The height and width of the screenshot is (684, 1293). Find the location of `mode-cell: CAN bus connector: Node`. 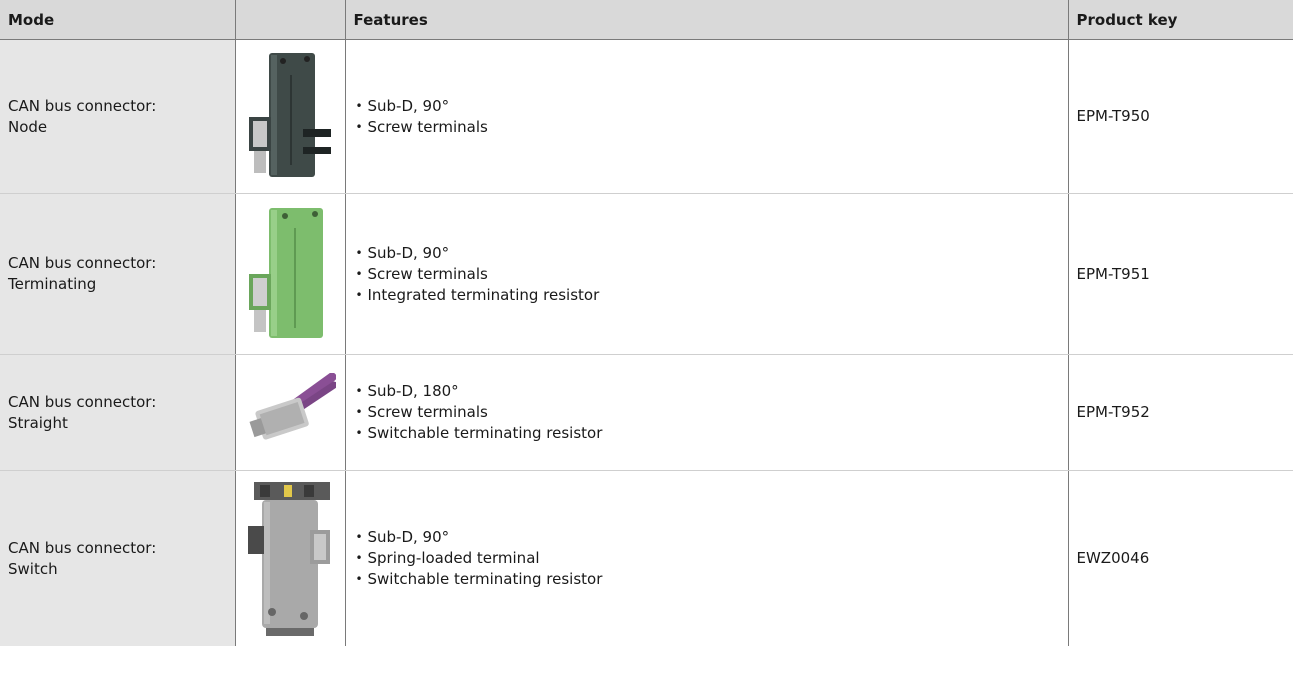

mode-cell: CAN bus connector: Node is located at coordinates (118, 116).